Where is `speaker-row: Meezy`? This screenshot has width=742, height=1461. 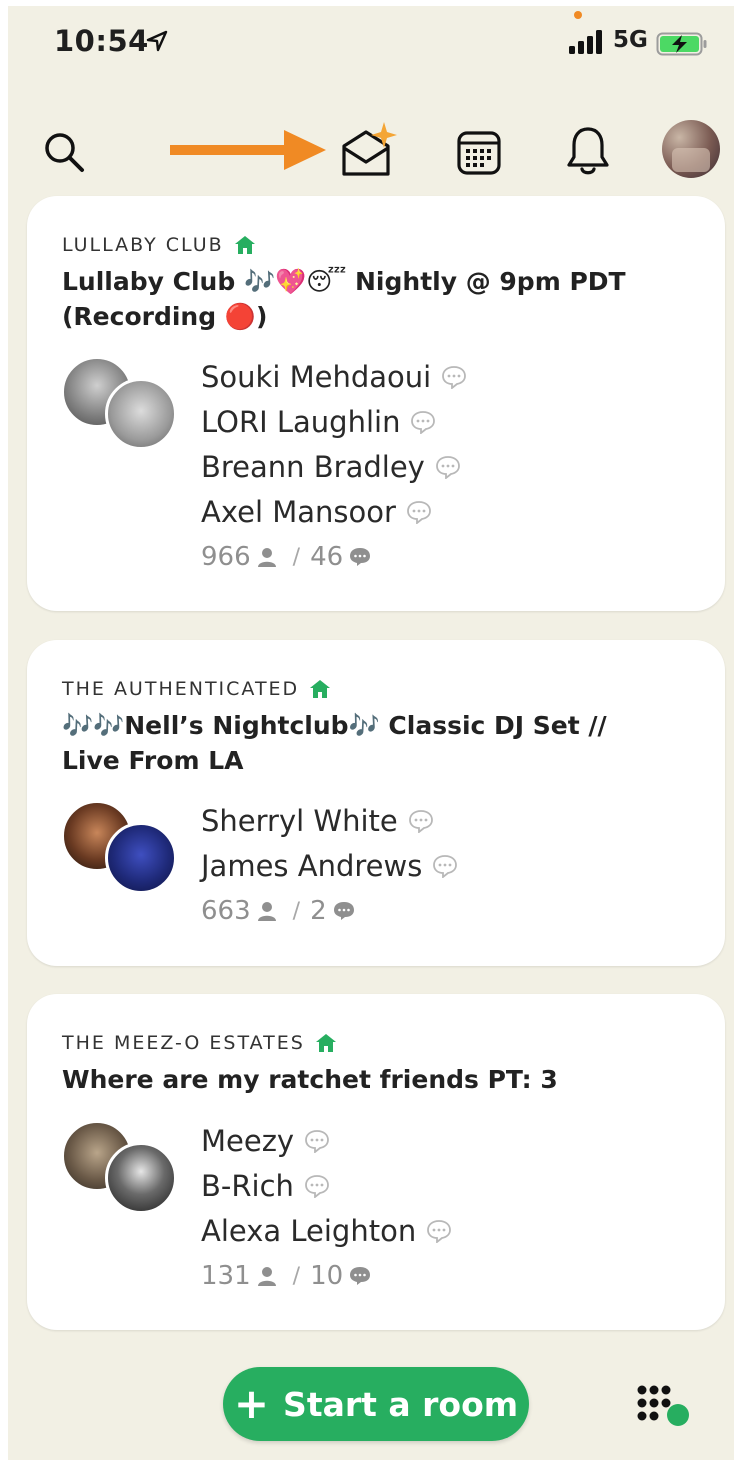 speaker-row: Meezy is located at coordinates (326, 1140).